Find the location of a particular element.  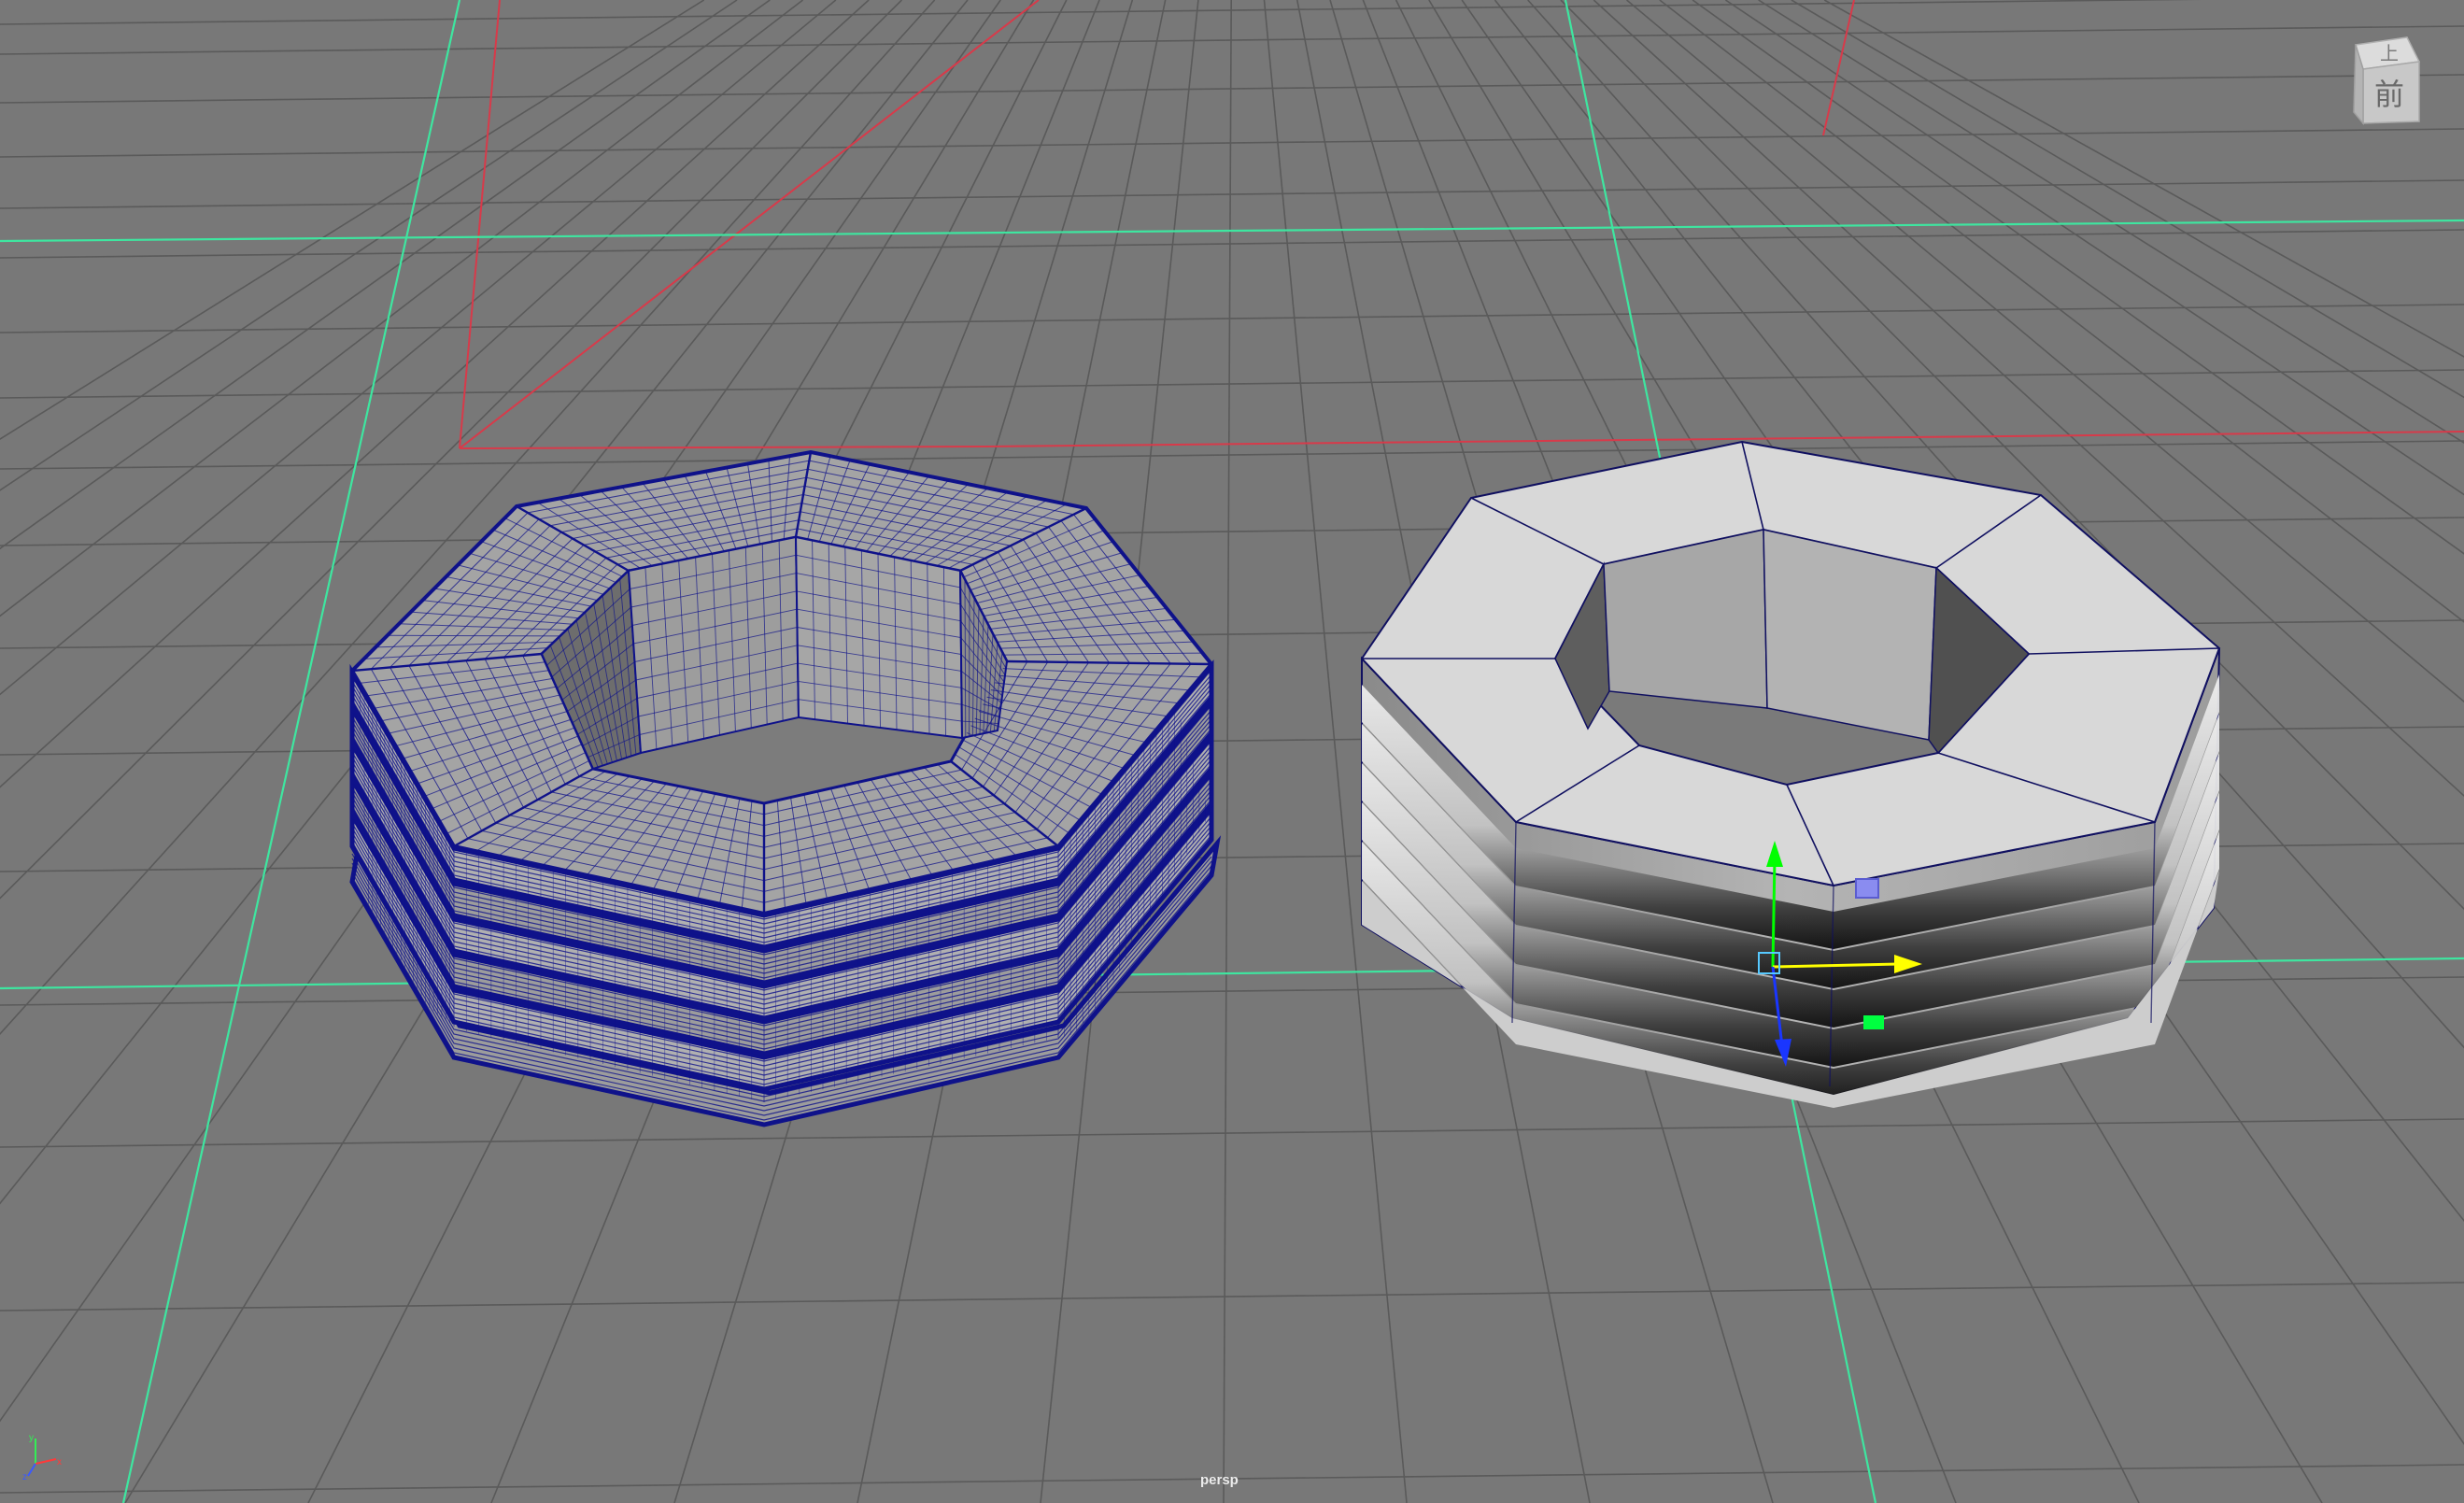

view-cube-front-label: 前 is located at coordinates (2389, 94).